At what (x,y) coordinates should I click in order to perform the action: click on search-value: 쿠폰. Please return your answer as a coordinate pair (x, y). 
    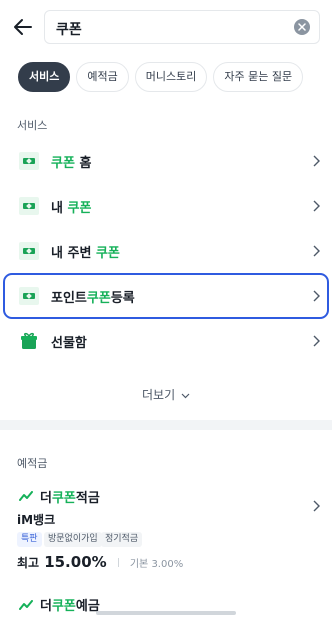
    Looking at the image, I should click on (69, 30).